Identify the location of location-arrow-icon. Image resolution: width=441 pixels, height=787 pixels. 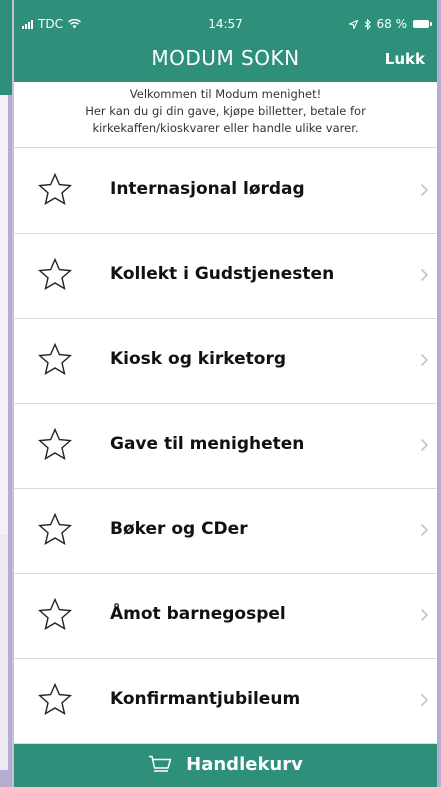
(353, 24).